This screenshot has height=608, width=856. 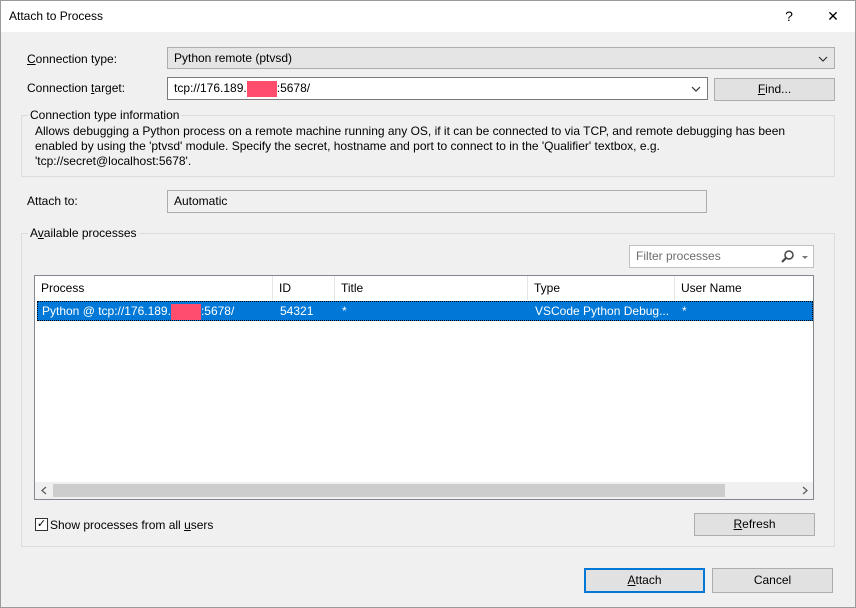 I want to click on column-header-id: ID, so click(x=304, y=288).